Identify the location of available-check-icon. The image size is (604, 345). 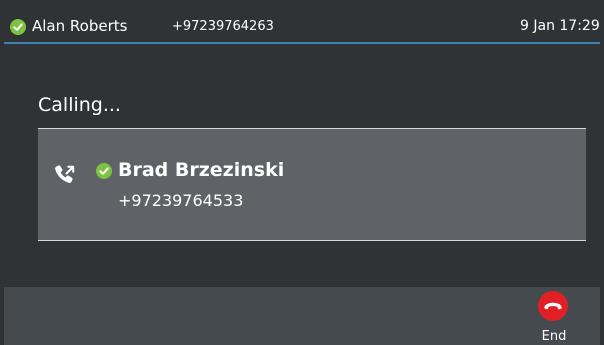
(18, 27).